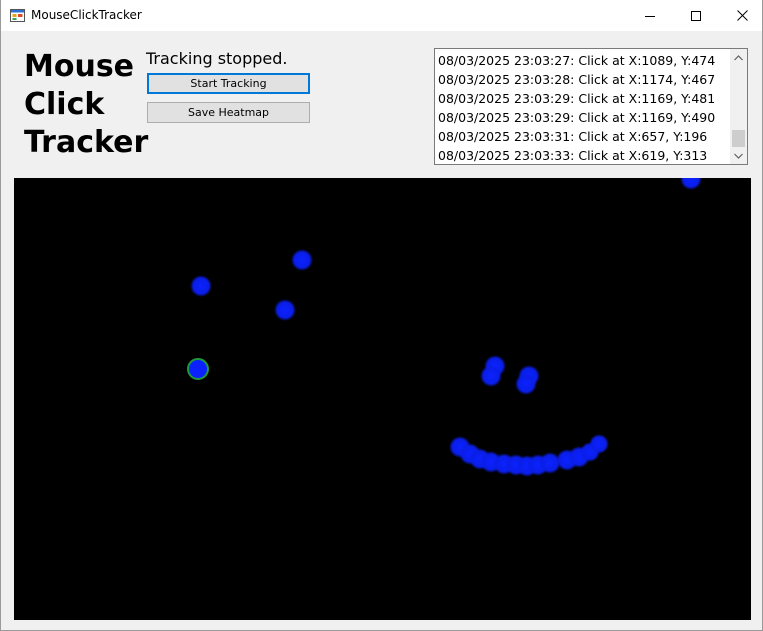 The height and width of the screenshot is (631, 763). I want to click on window-title: MouseClickTracker, so click(86, 15).